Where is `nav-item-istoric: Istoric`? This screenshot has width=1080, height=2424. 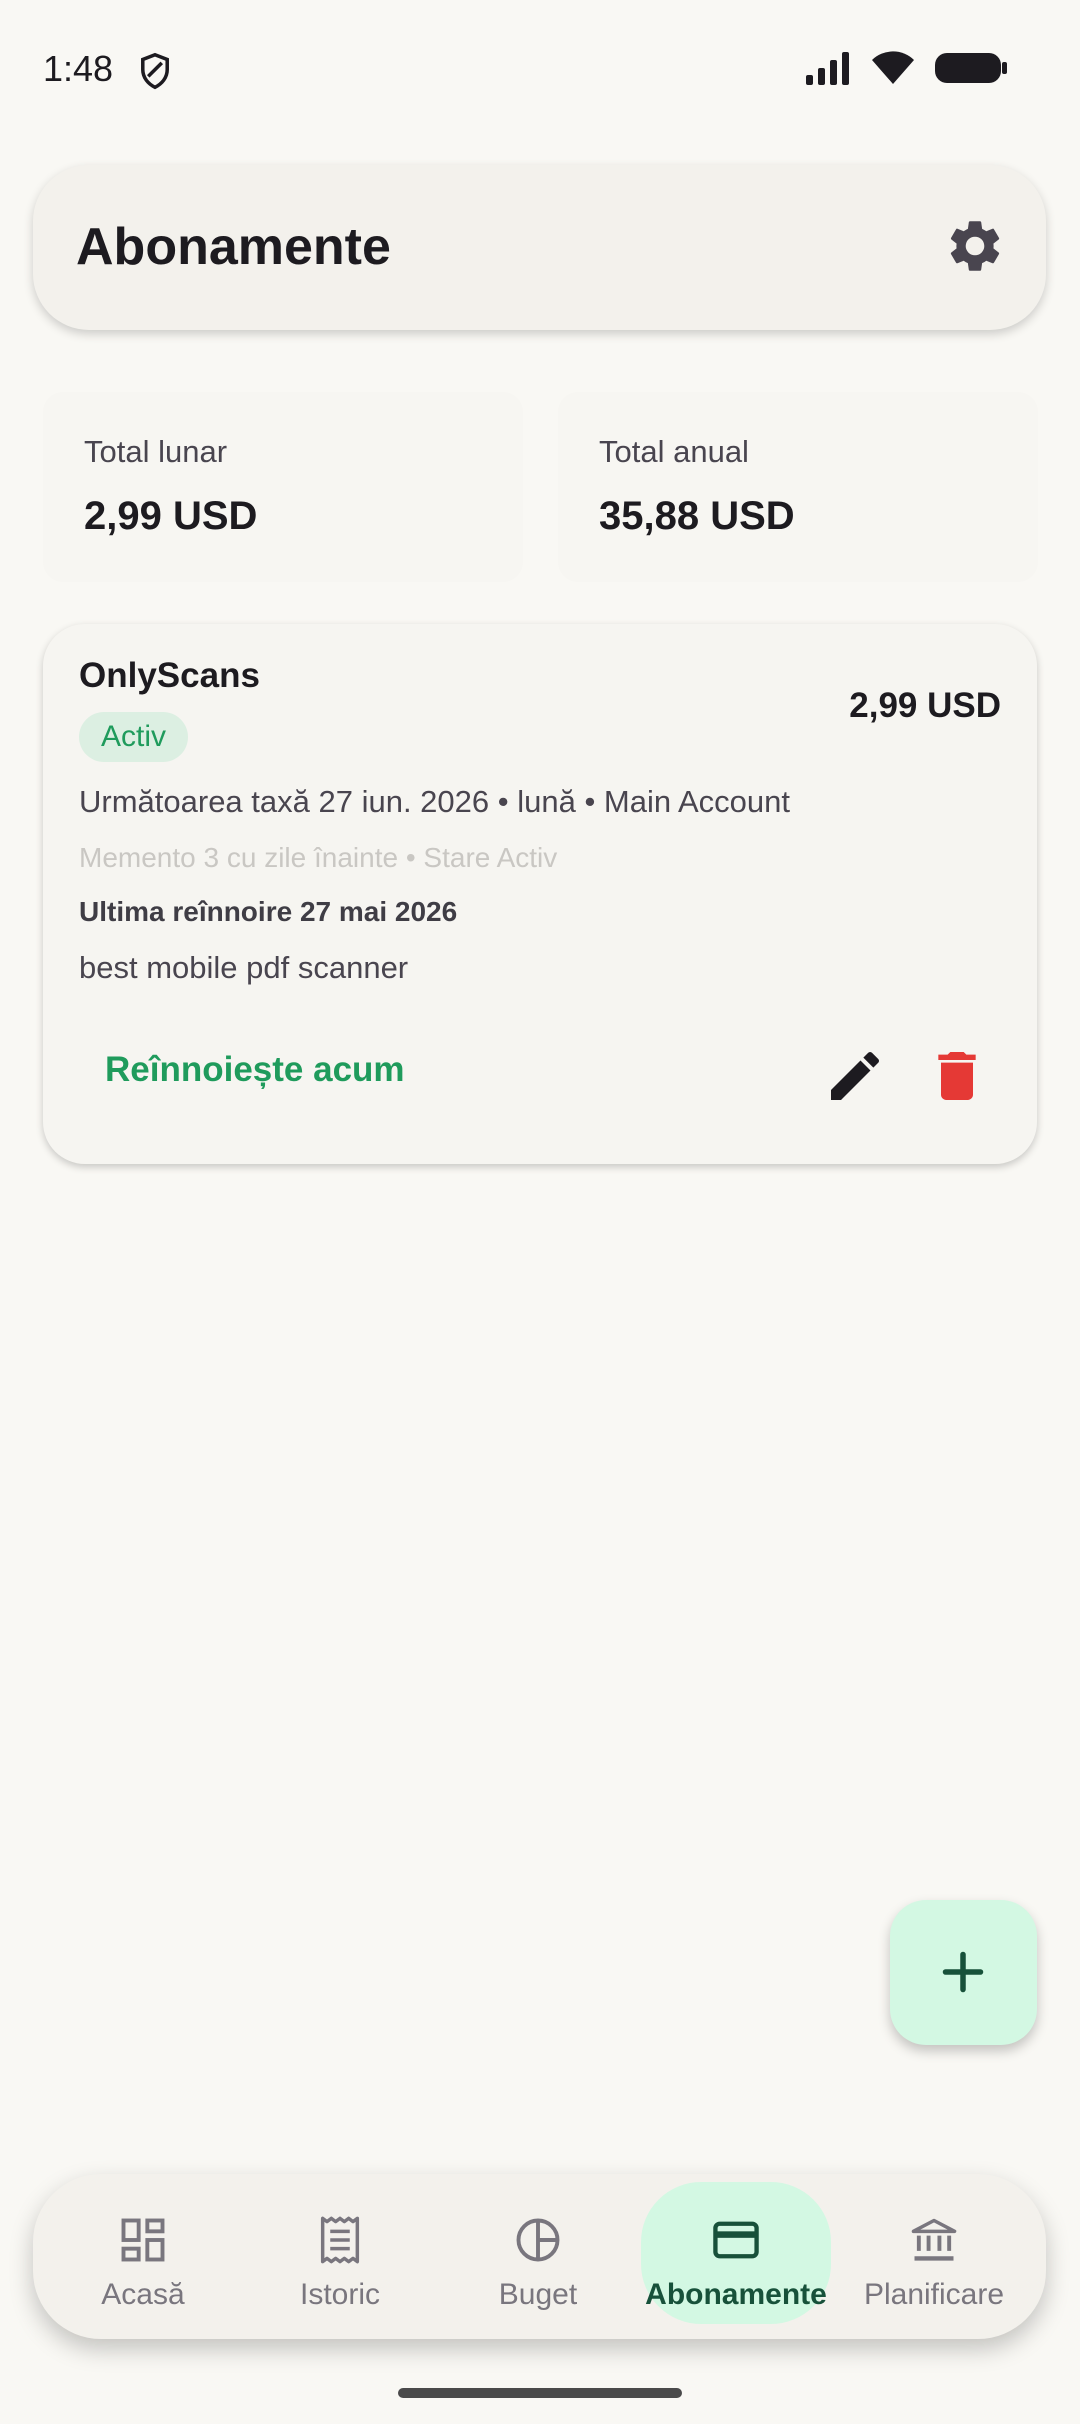 nav-item-istoric: Istoric is located at coordinates (340, 2256).